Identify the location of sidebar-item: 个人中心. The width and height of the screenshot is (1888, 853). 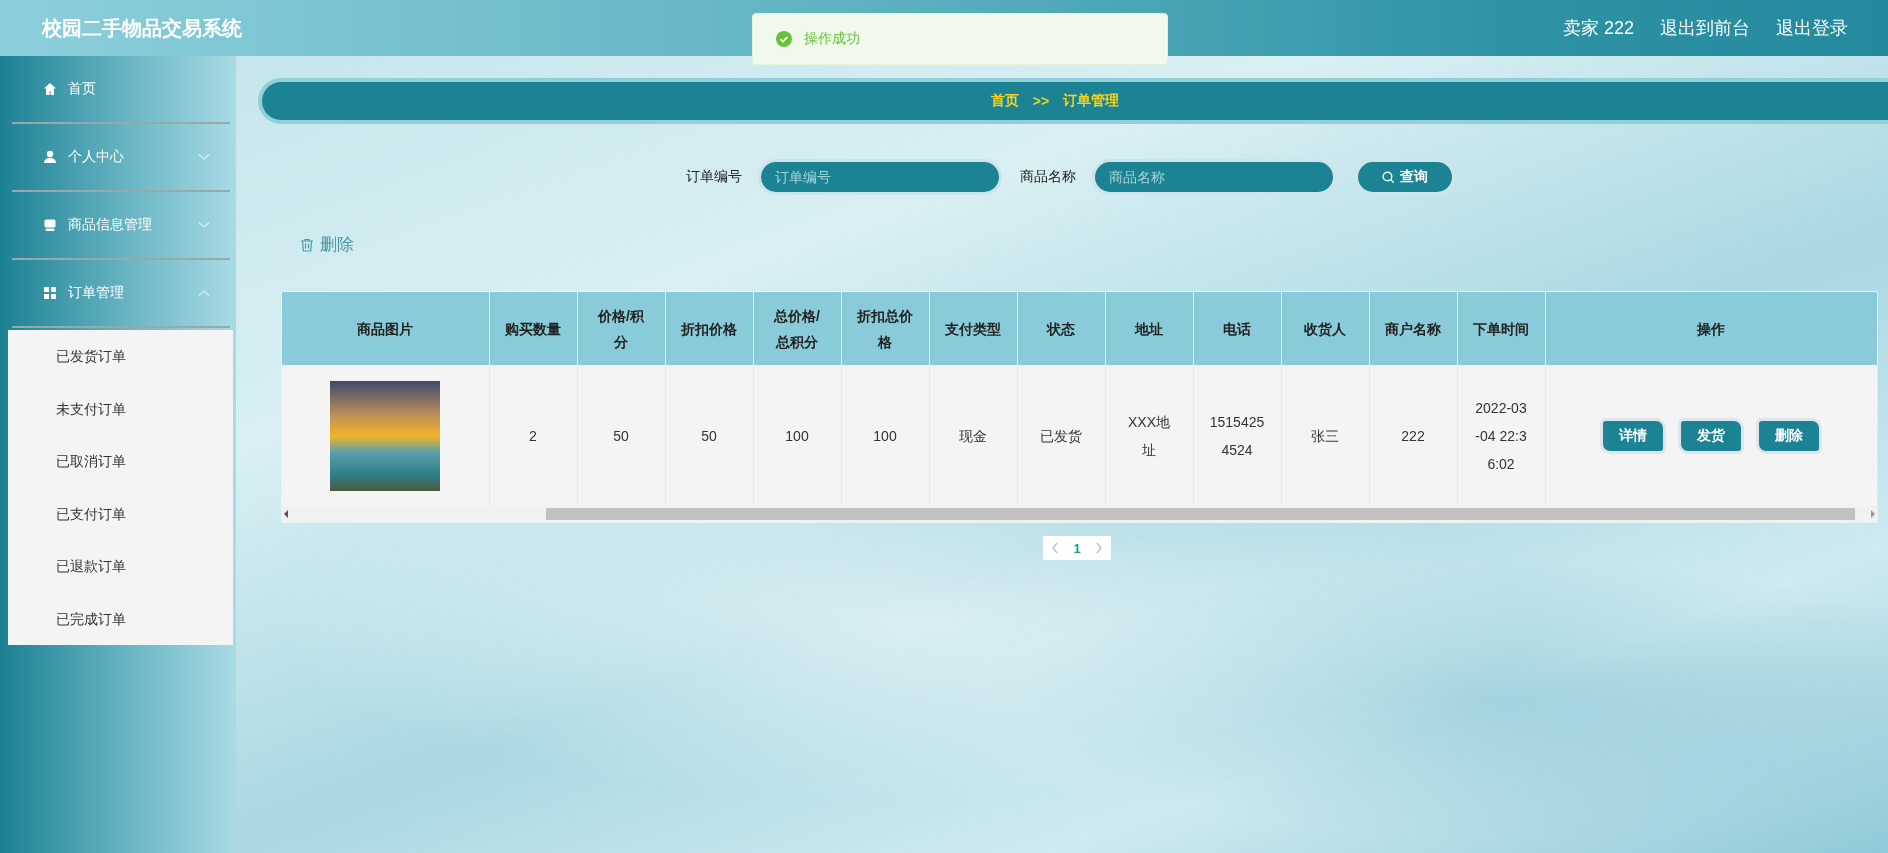
(121, 158).